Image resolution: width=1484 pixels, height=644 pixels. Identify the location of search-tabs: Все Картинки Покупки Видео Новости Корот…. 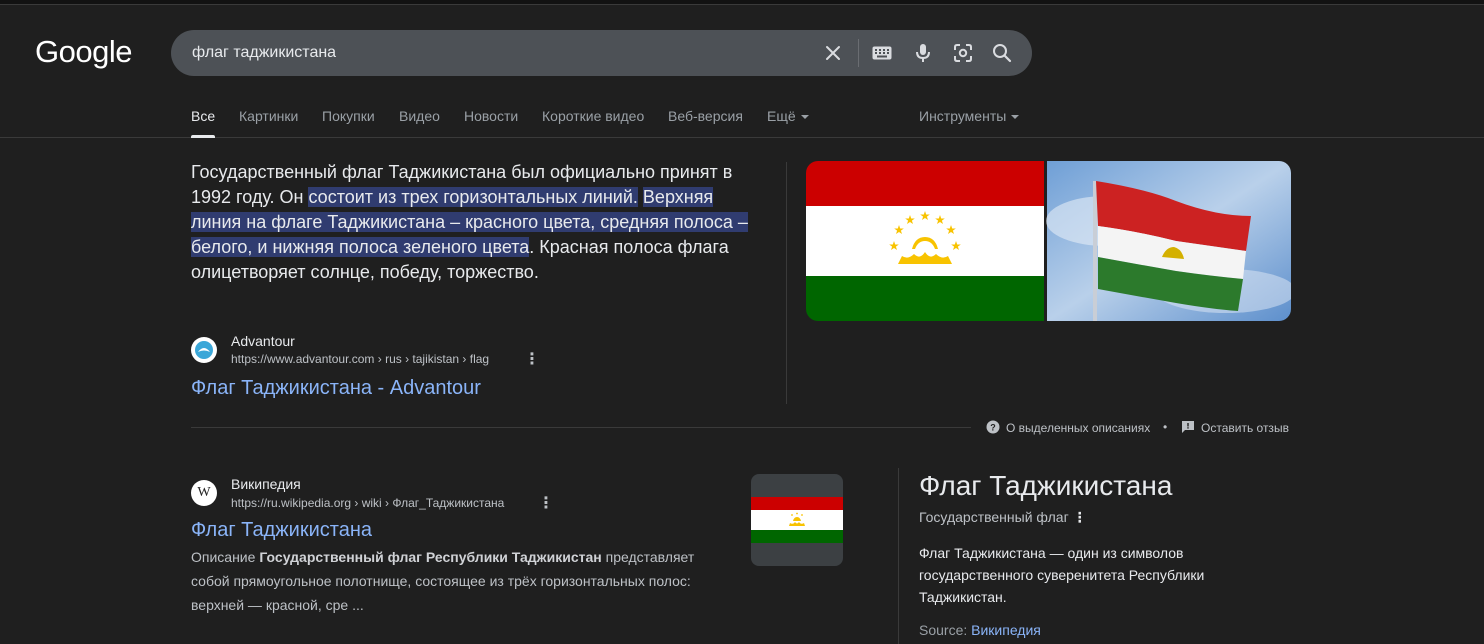
(742, 119).